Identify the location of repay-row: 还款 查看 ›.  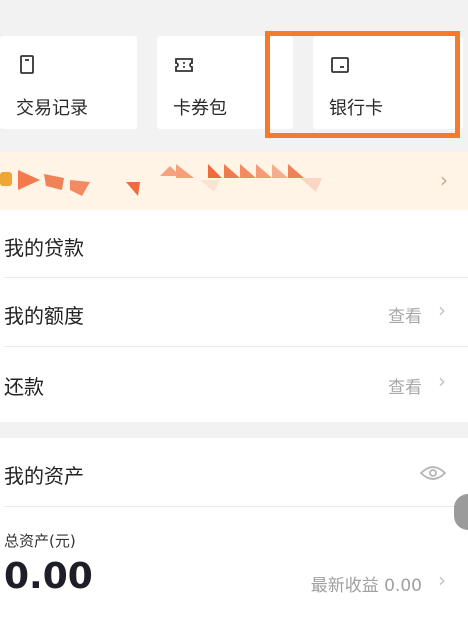
(234, 383).